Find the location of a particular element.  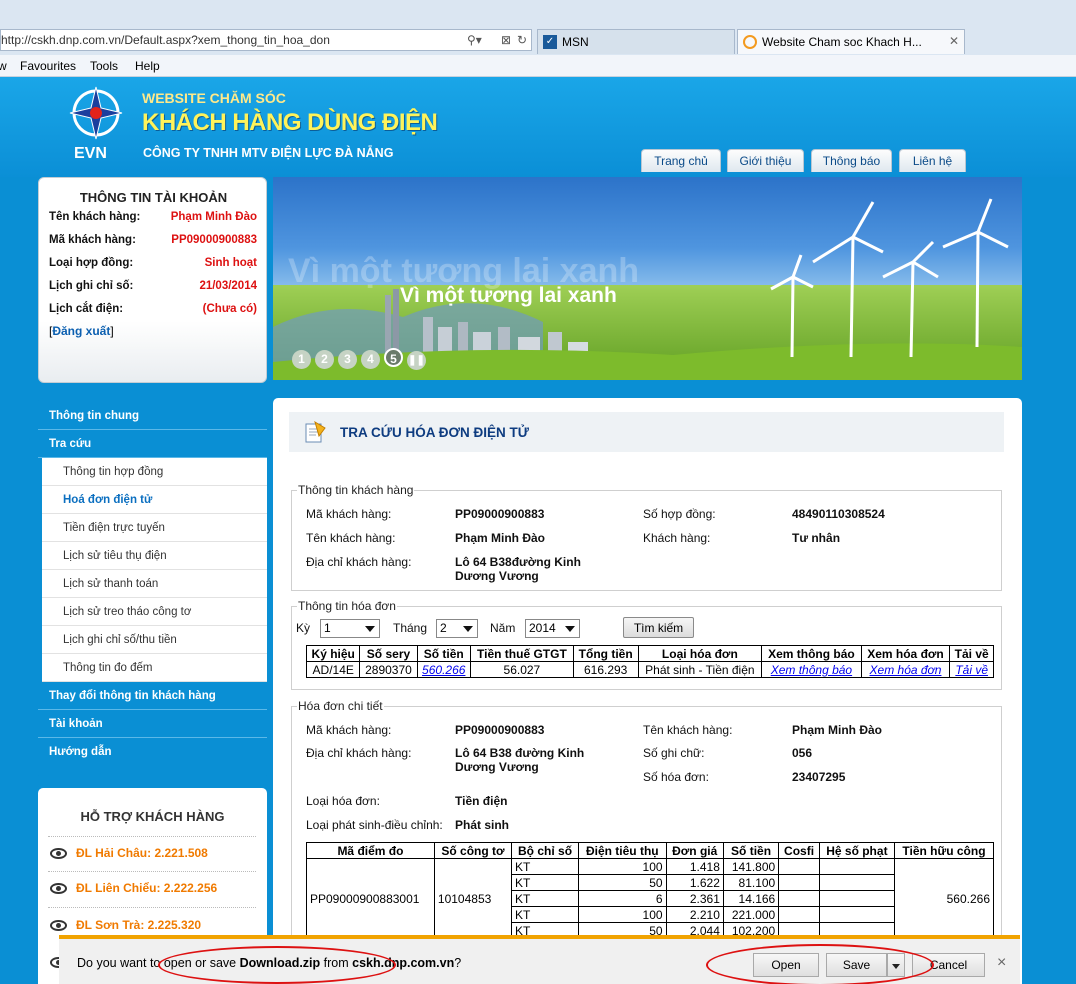

menu-lich-su-thanh-toan: Lịch sử thanh toán is located at coordinates (154, 584).